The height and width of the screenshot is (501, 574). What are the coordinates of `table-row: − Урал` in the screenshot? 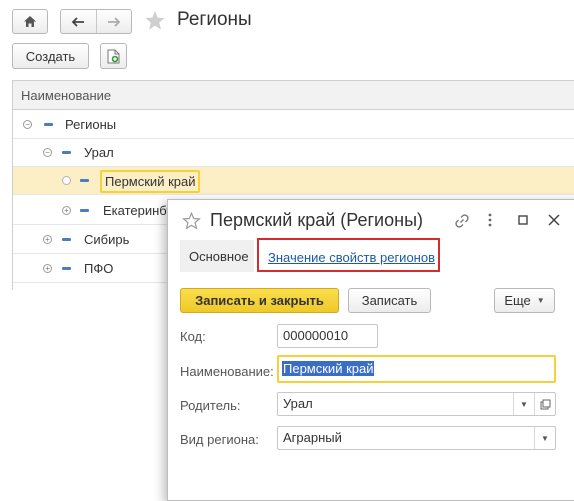 It's located at (293, 153).